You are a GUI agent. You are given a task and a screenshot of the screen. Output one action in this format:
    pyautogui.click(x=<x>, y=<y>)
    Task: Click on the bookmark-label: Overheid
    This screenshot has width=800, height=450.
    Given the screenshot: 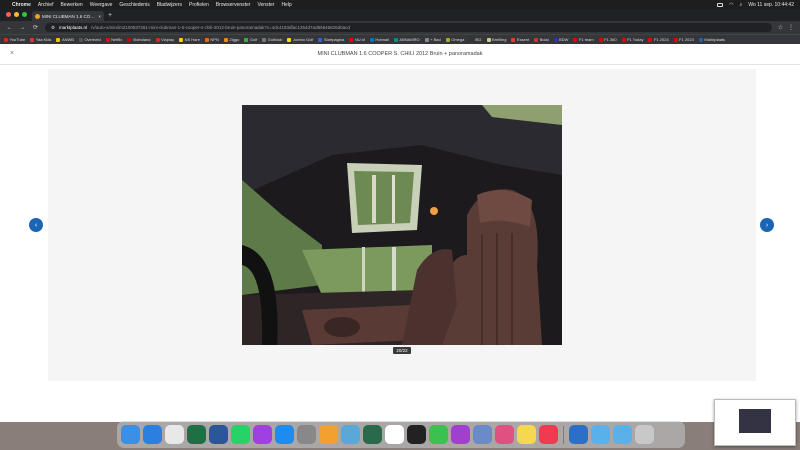 What is the action you would take?
    pyautogui.click(x=92, y=39)
    